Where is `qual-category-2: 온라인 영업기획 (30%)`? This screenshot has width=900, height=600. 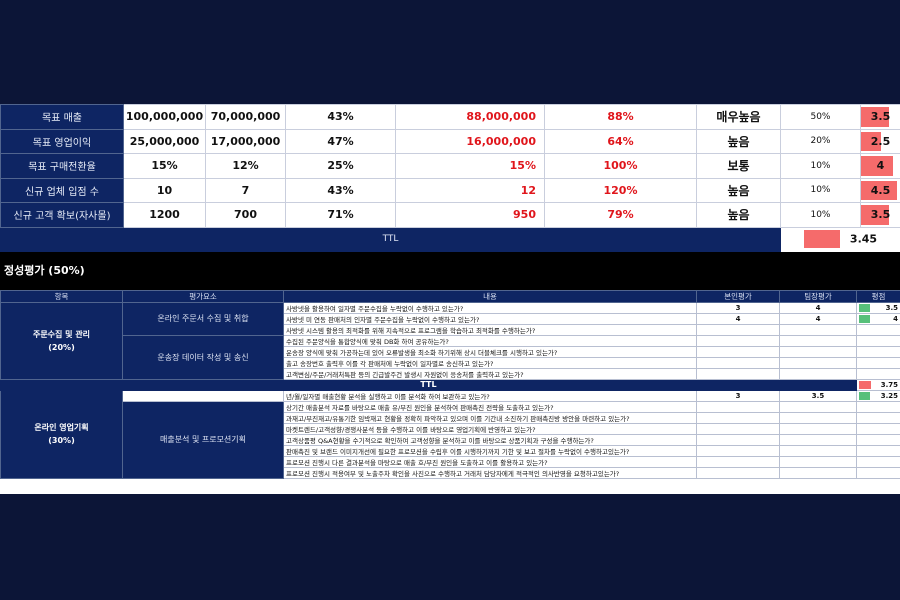 qual-category-2: 온라인 영업기획 (30%) is located at coordinates (61, 434).